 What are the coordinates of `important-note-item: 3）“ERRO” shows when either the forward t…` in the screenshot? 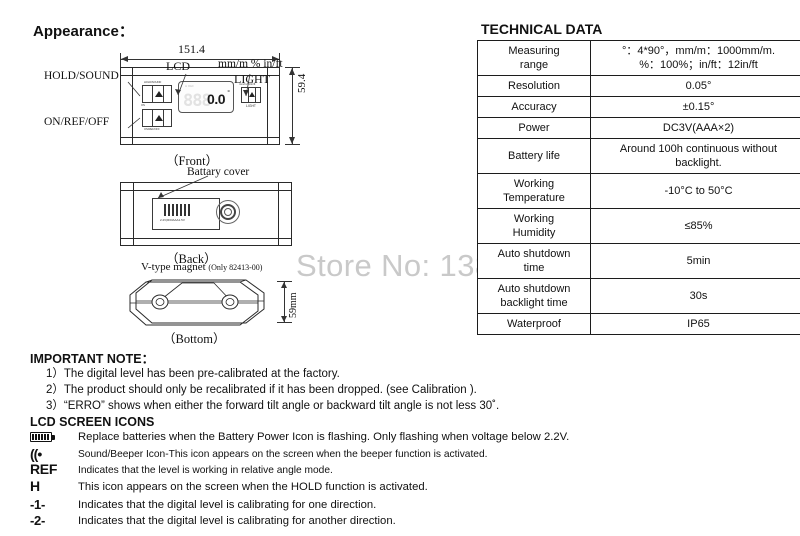 It's located at (273, 406).